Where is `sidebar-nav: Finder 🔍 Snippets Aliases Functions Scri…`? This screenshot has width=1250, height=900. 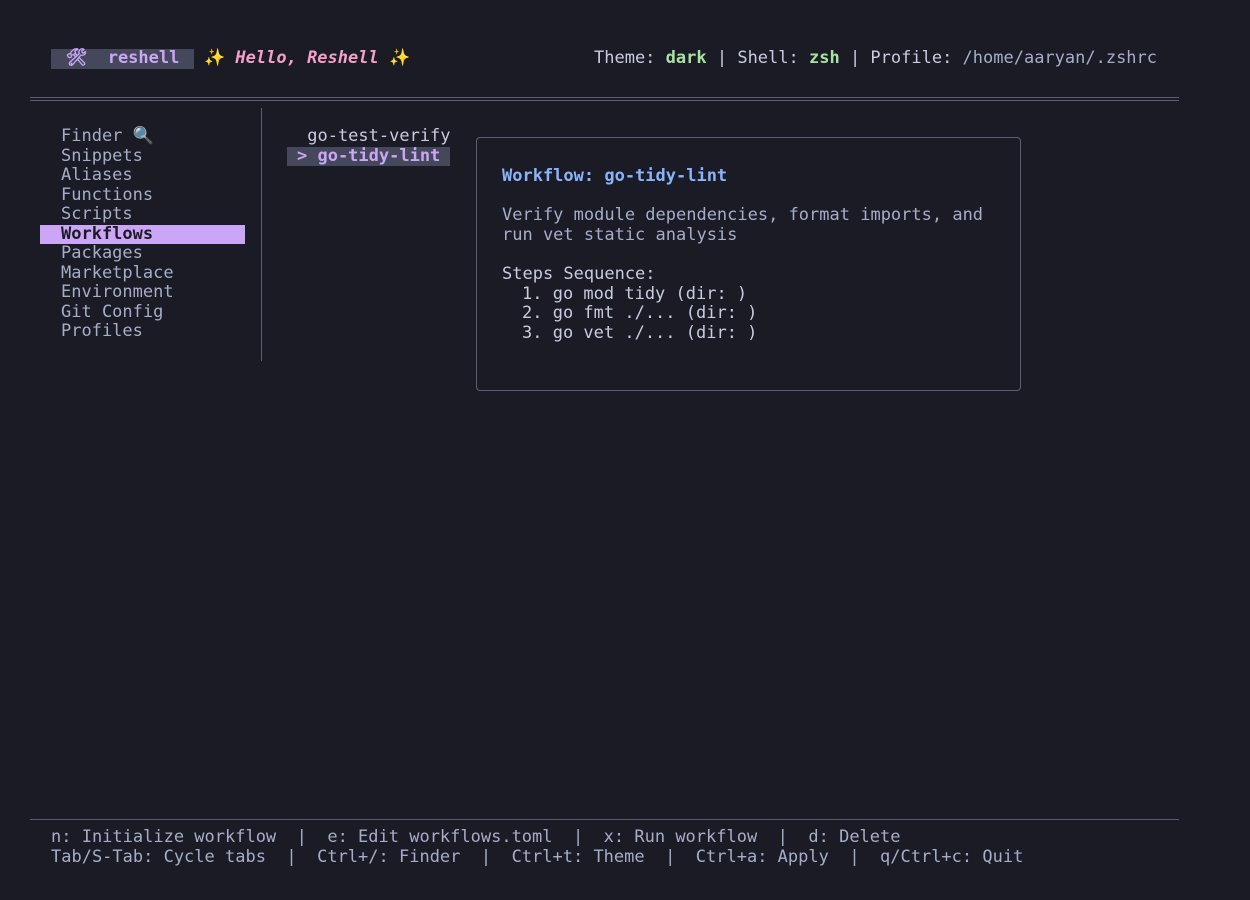 sidebar-nav: Finder 🔍 Snippets Aliases Functions Scri… is located at coordinates (142, 234).